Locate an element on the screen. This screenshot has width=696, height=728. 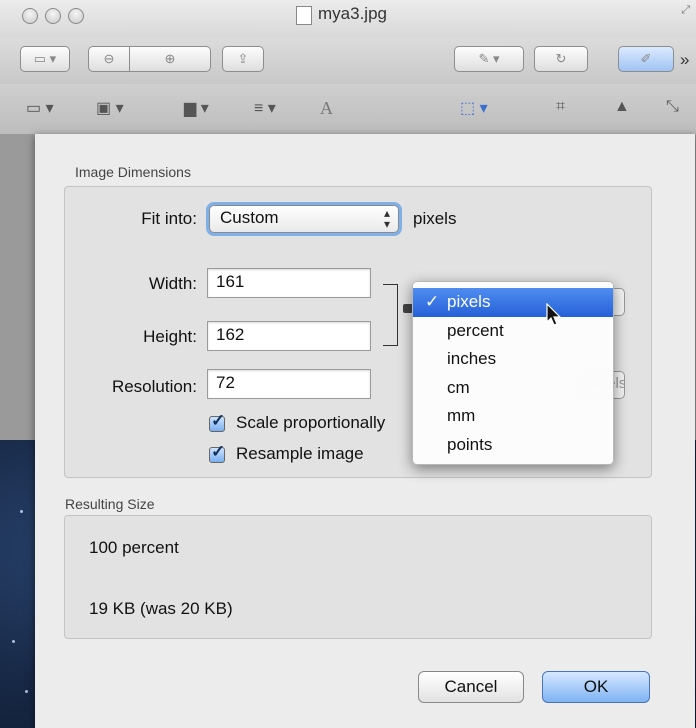
adjust-size-icon: ⤡ is located at coordinates (672, 107).